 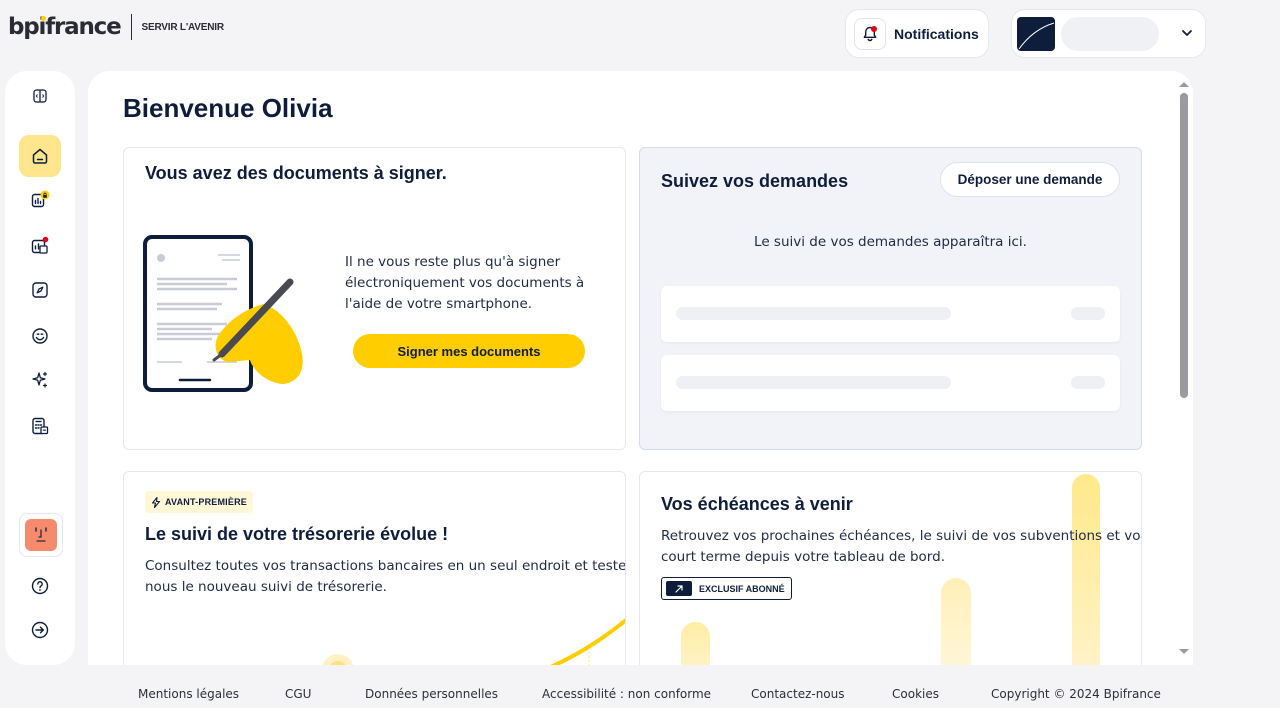 I want to click on sidebar-item-dashboard, so click(x=40, y=246).